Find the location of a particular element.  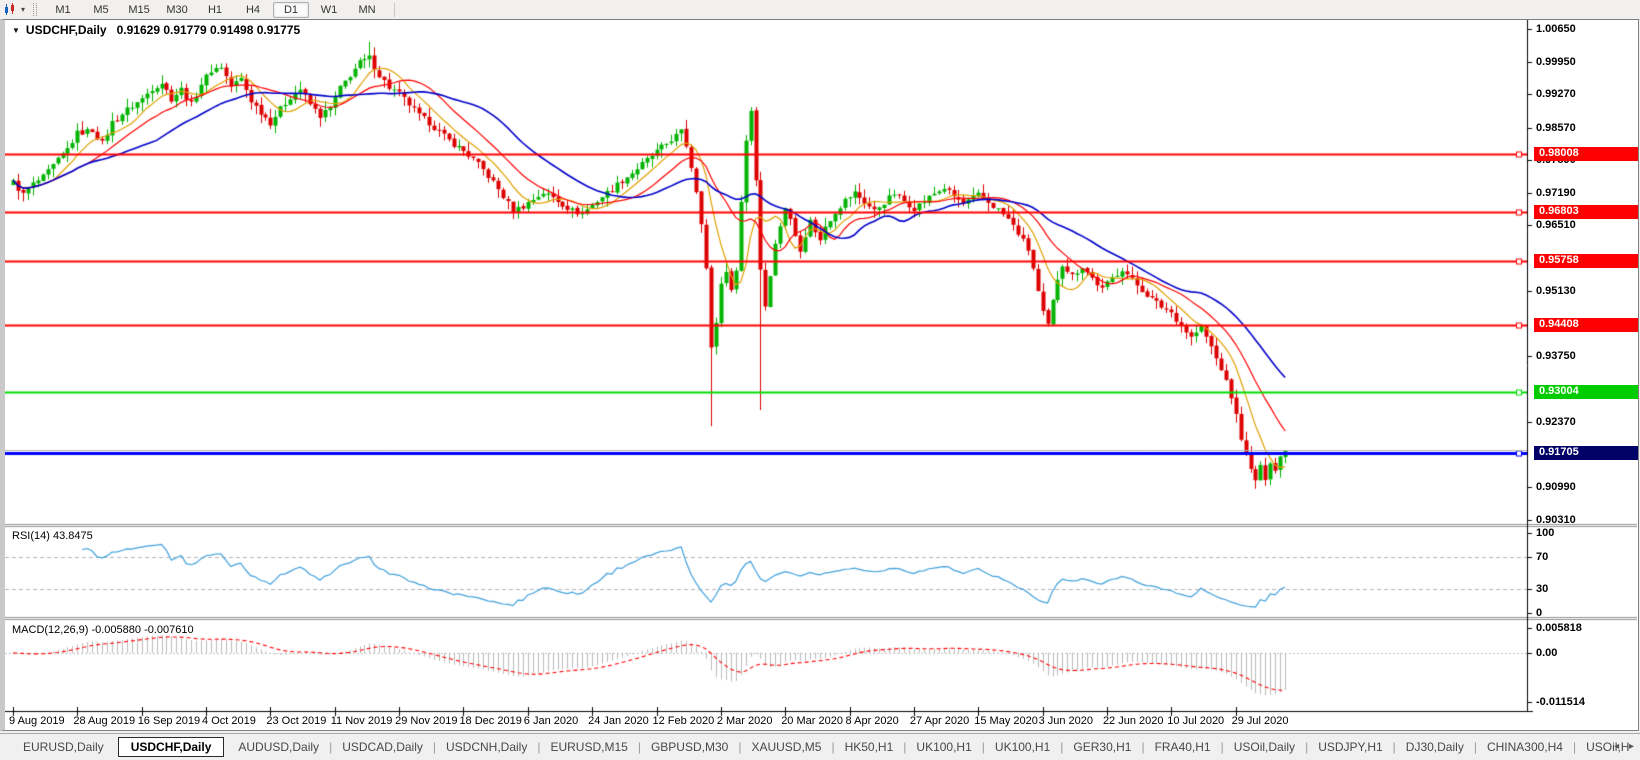

date-tick-label: 22 Jun 2020 is located at coordinates (1133, 721).